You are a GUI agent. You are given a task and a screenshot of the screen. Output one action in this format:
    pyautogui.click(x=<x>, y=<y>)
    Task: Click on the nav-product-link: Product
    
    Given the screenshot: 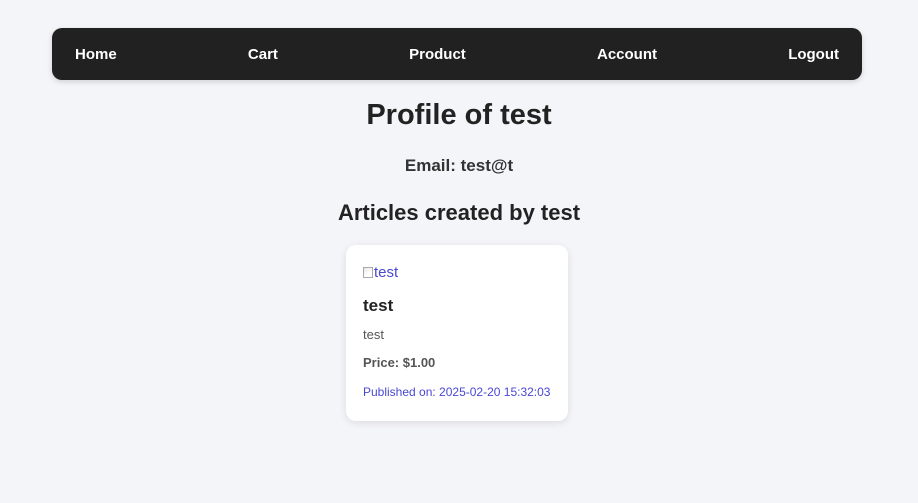 What is the action you would take?
    pyautogui.click(x=437, y=54)
    